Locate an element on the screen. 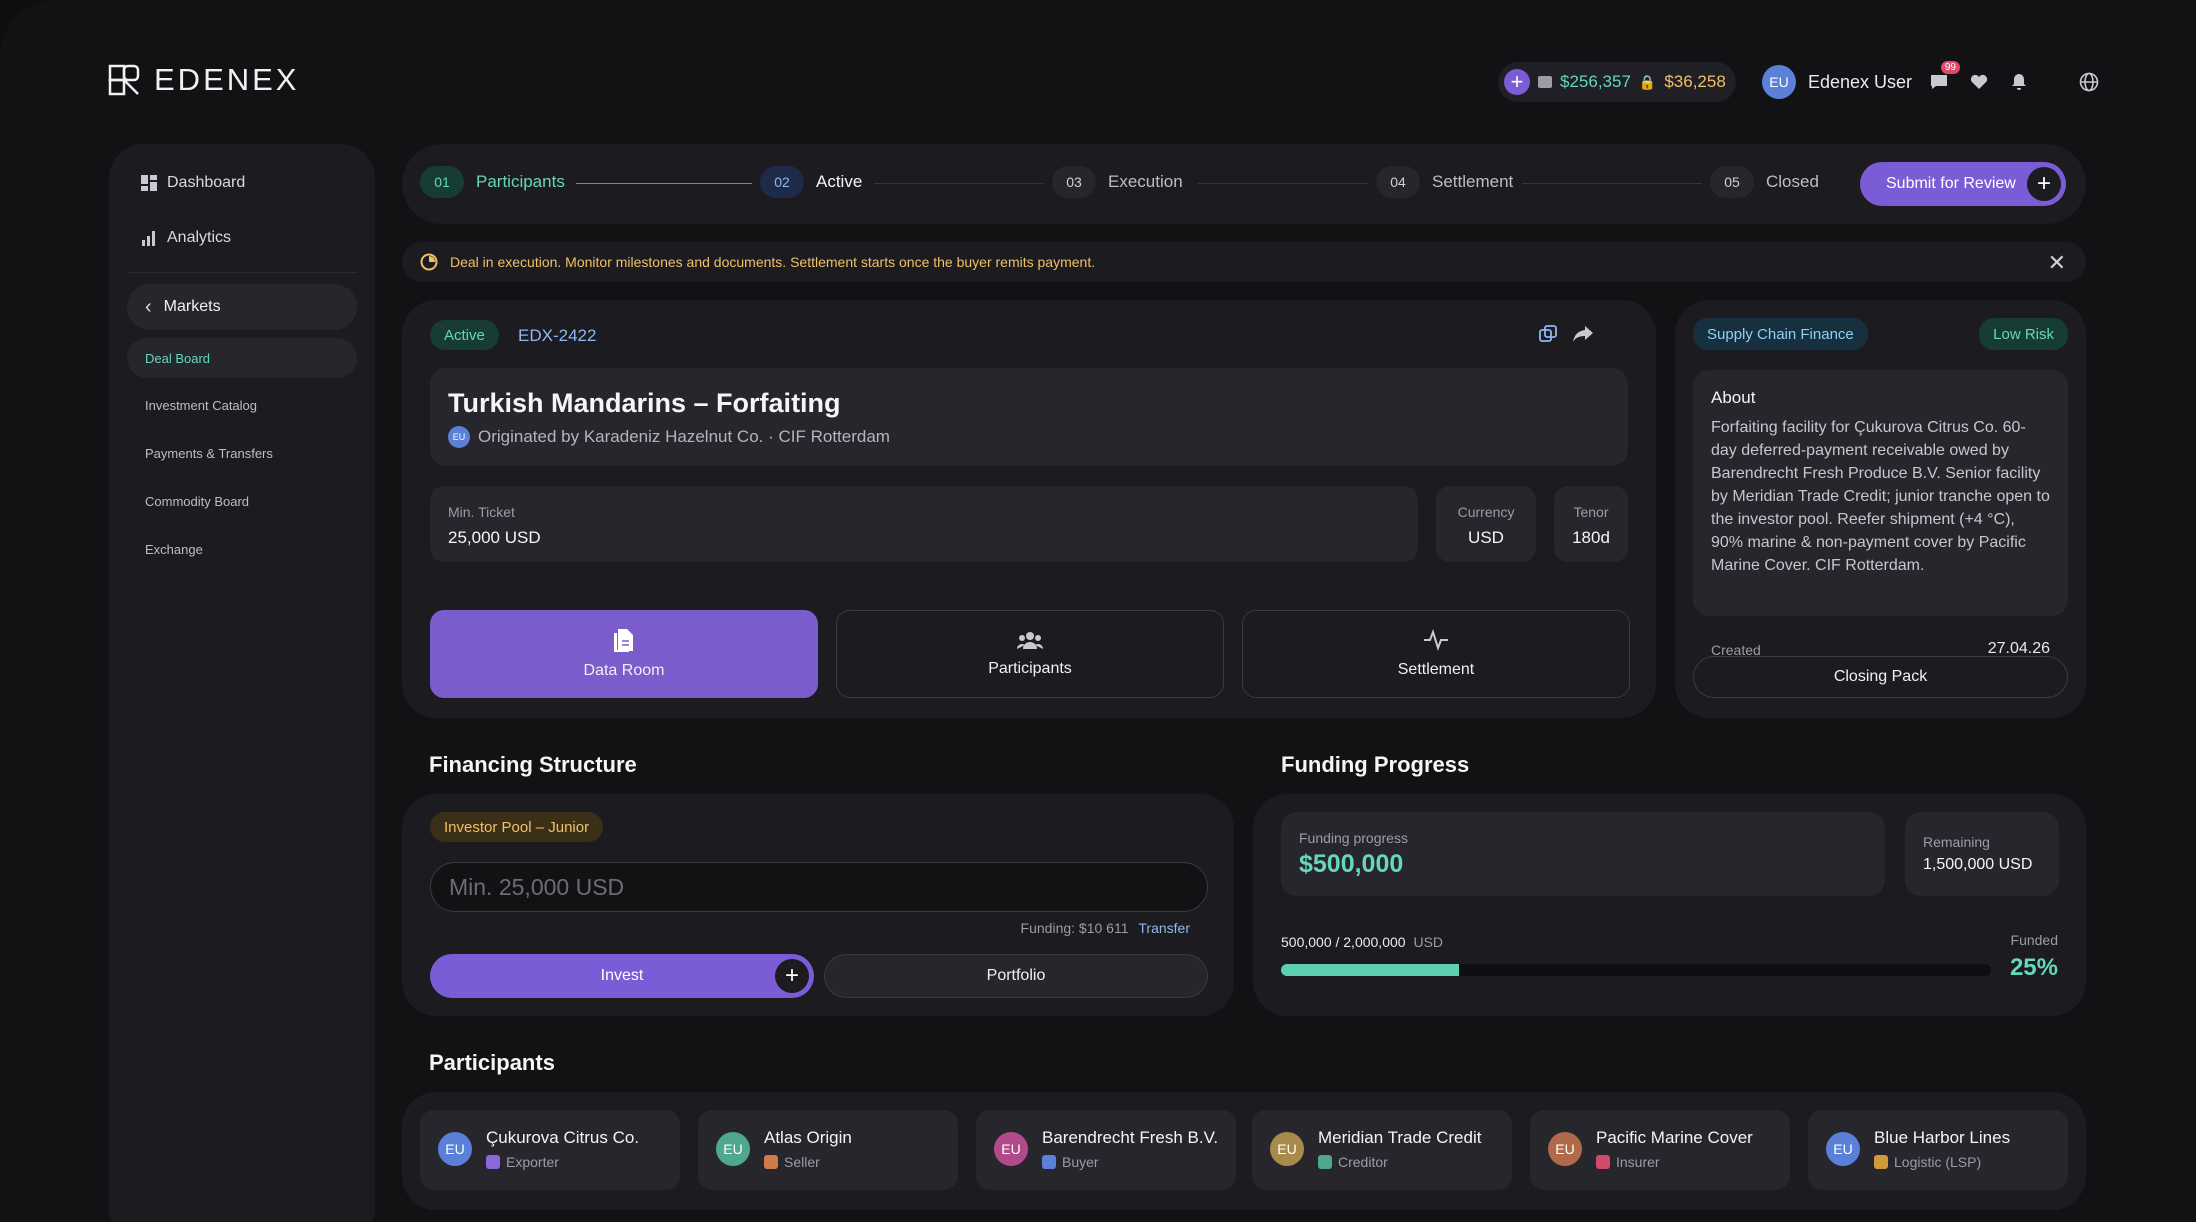 The height and width of the screenshot is (1222, 2196). heart-icon is located at coordinates (1979, 82).